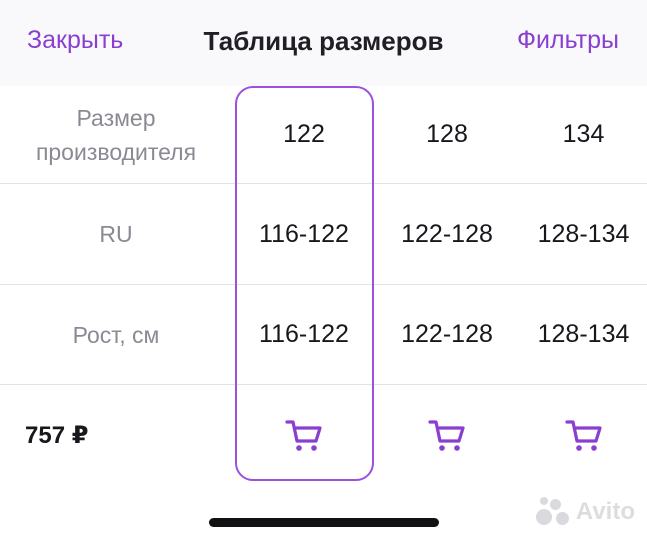 Image resolution: width=647 pixels, height=540 pixels. What do you see at coordinates (583, 134) in the screenshot?
I see `size-cell: 134` at bounding box center [583, 134].